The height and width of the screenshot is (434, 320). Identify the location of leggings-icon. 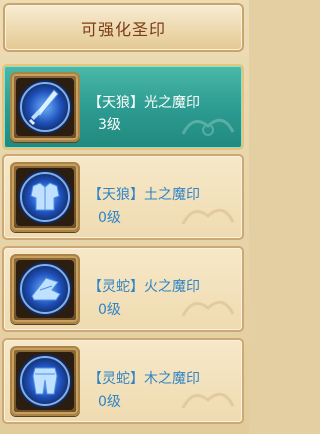
(45, 381).